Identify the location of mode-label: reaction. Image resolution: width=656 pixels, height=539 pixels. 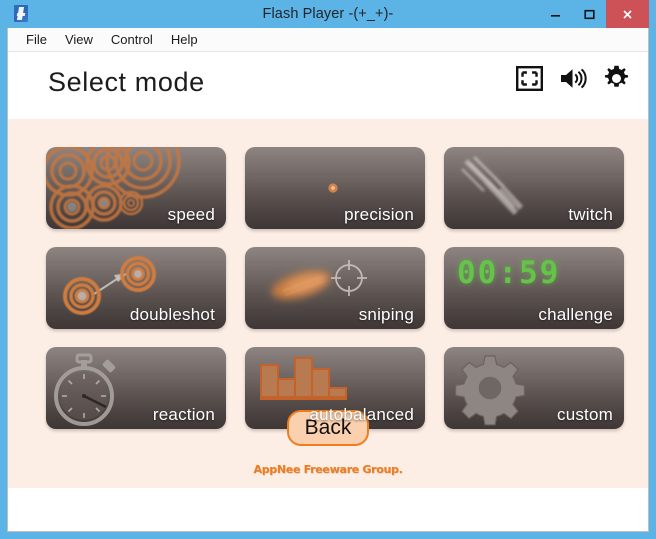
(183, 414).